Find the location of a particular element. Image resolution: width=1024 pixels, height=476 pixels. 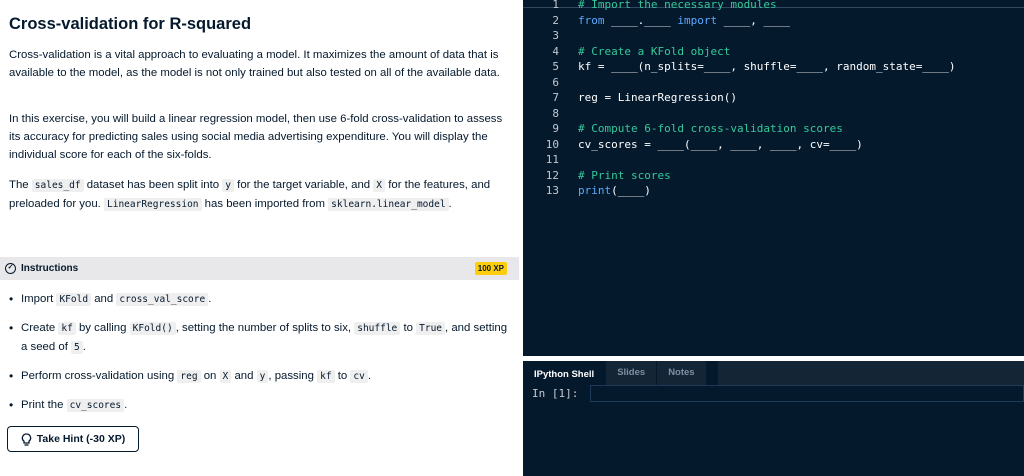

xp-badge: 100 XP is located at coordinates (490, 268).